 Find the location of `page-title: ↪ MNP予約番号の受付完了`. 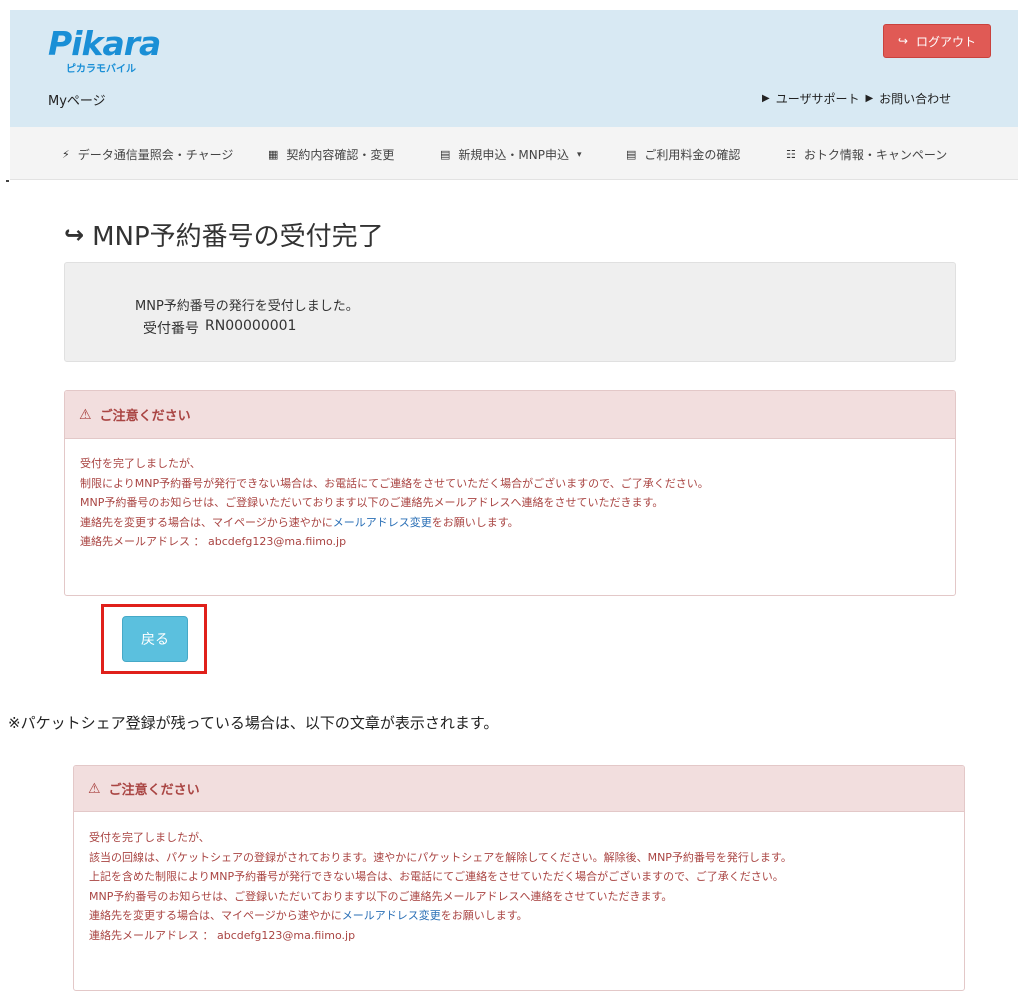

page-title: ↪ MNP予約番号の受付完了 is located at coordinates (224, 234).